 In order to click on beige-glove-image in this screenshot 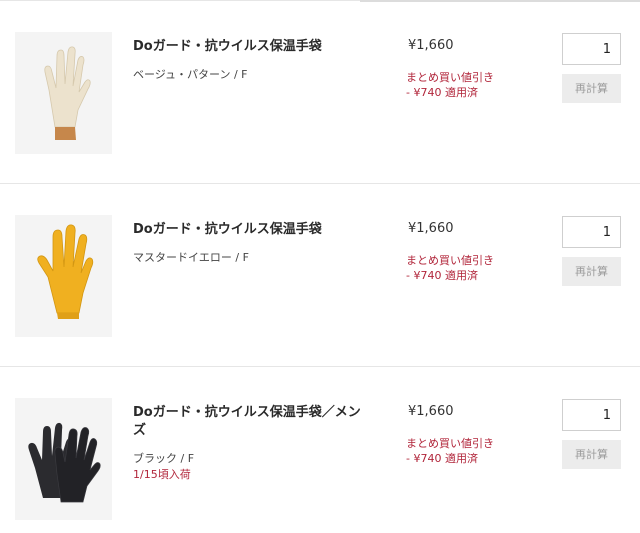, I will do `click(63, 93)`.